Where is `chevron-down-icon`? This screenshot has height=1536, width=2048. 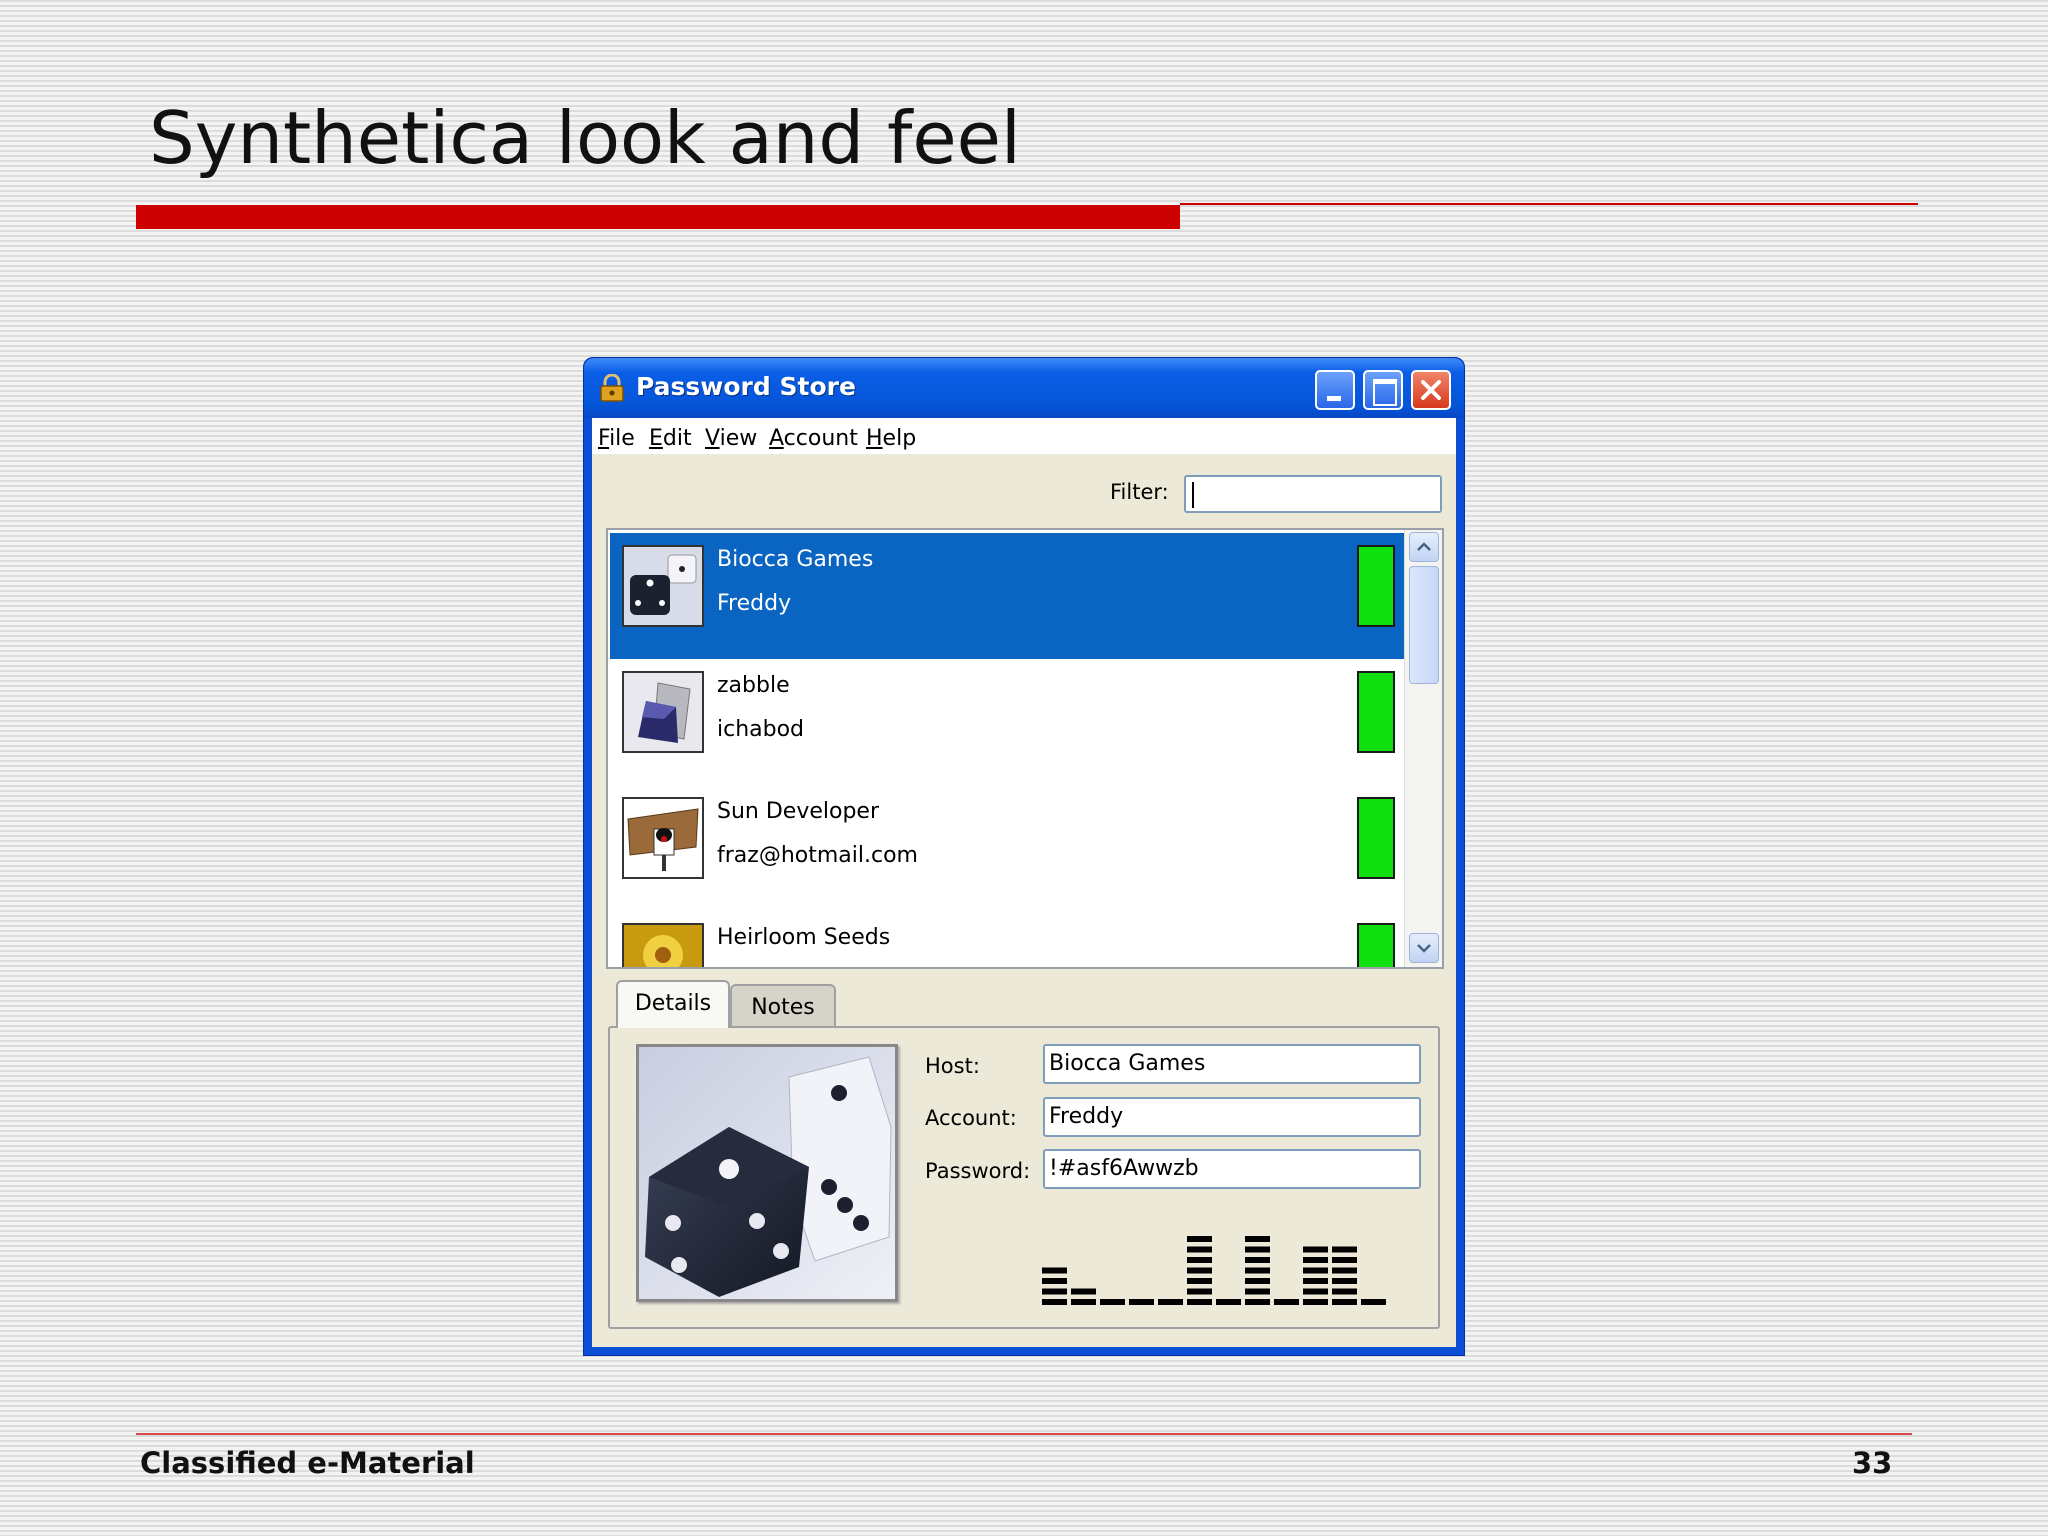
chevron-down-icon is located at coordinates (1424, 948).